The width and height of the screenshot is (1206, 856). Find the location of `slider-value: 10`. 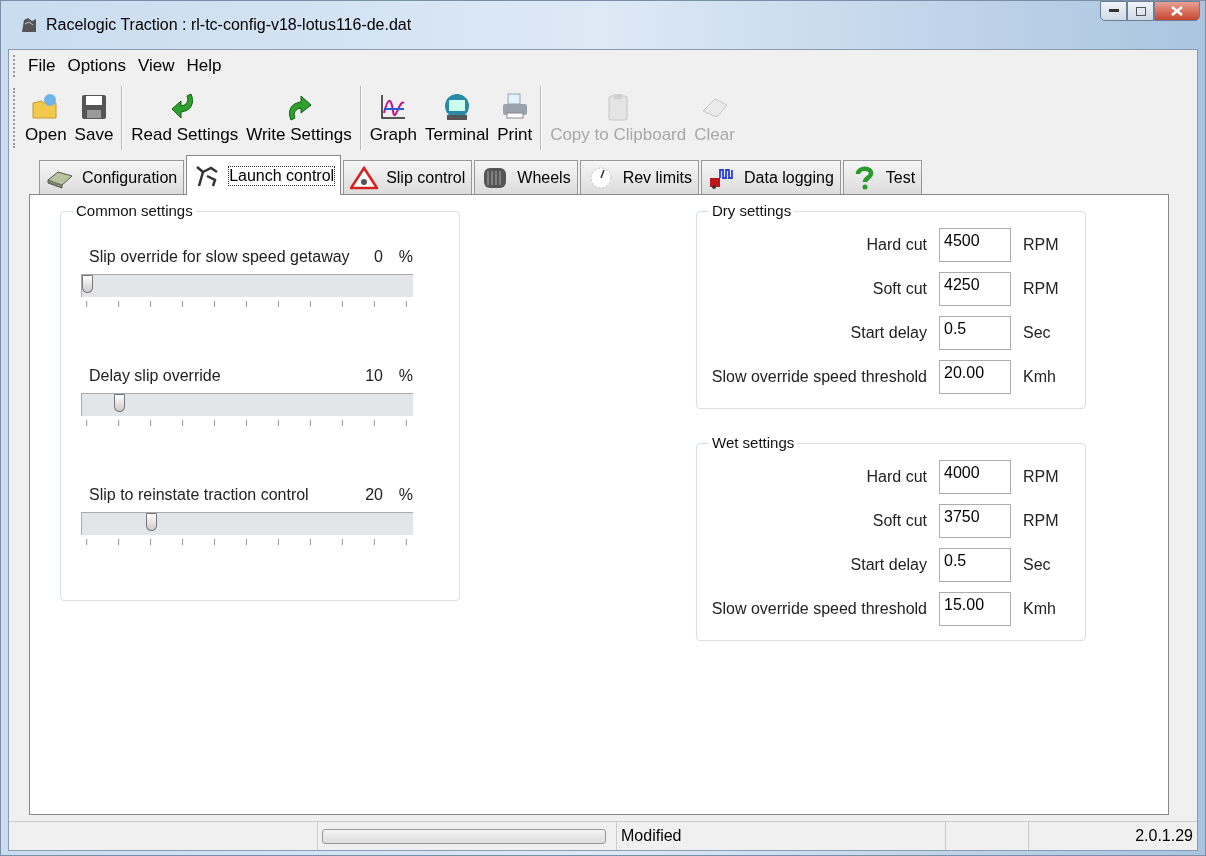

slider-value: 10 is located at coordinates (373, 376).